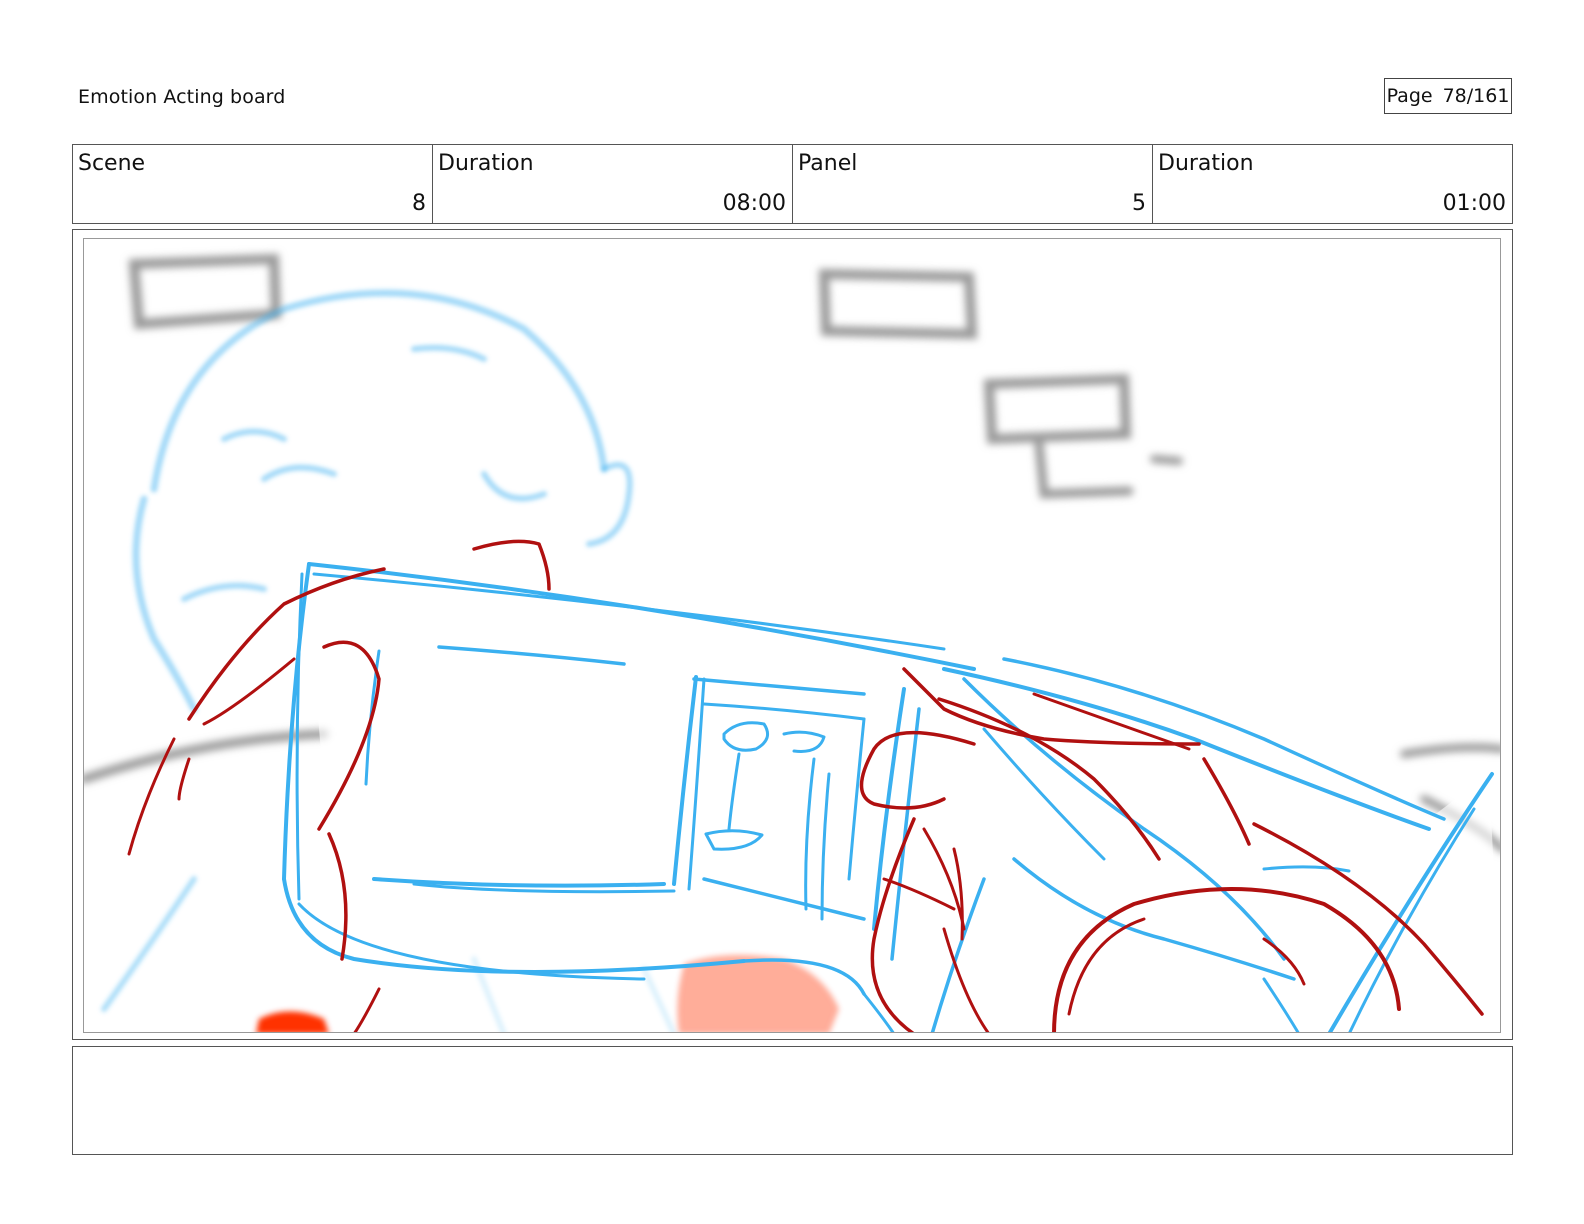 The height and width of the screenshot is (1224, 1584). What do you see at coordinates (1476, 96) in the screenshot?
I see `page-number: 78/161` at bounding box center [1476, 96].